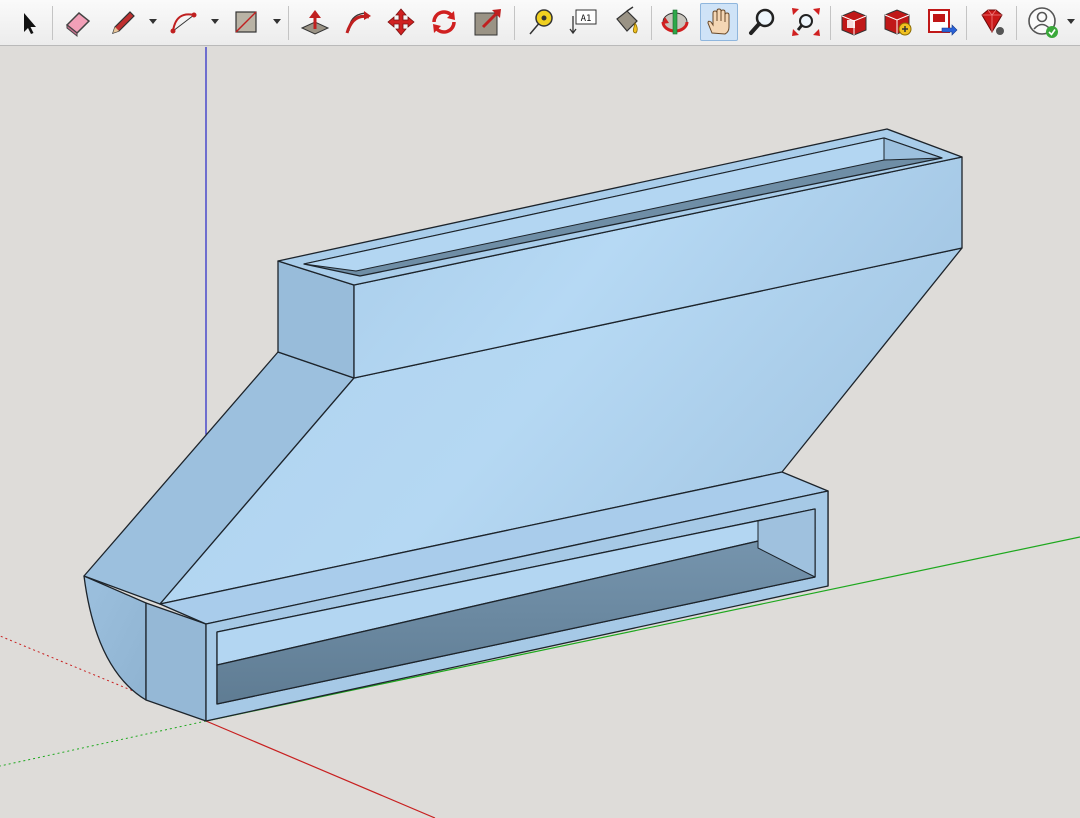 Image resolution: width=1080 pixels, height=818 pixels. I want to click on arc-dropdown-caret, so click(215, 21).